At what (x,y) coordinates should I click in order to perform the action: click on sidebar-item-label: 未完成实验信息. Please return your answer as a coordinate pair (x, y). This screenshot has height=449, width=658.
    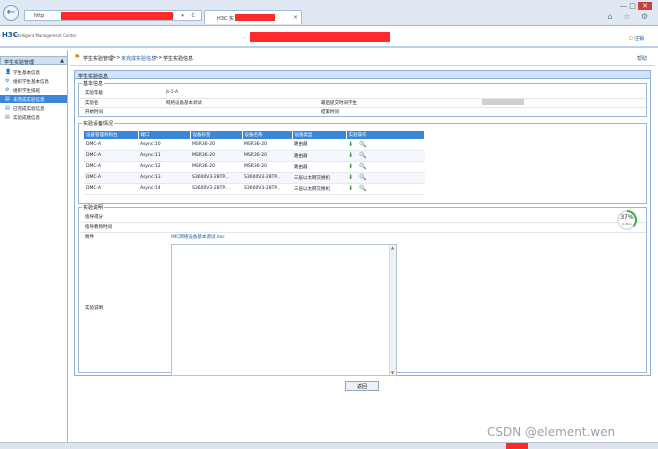
    Looking at the image, I should click on (29, 100).